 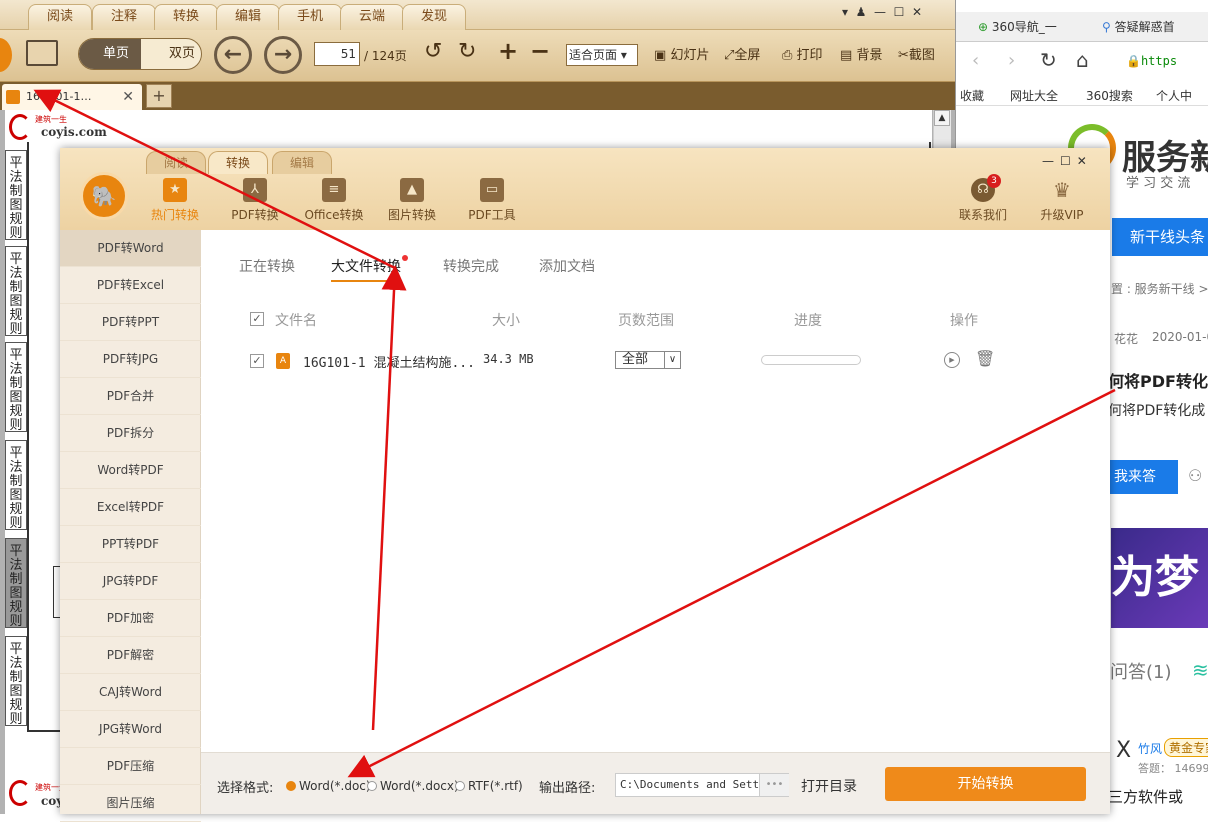 What do you see at coordinates (412, 200) in the screenshot?
I see `nav-image-convert: ▲ 图片转换` at bounding box center [412, 200].